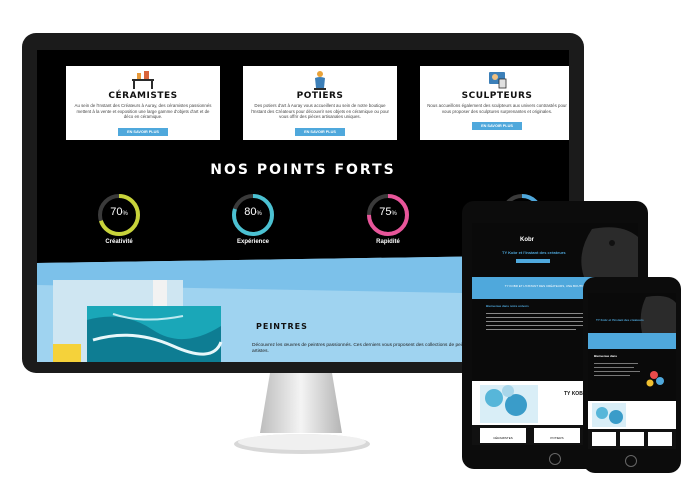 The width and height of the screenshot is (700, 500). Describe the element at coordinates (388, 212) in the screenshot. I see `gauge-value: 75%` at that location.